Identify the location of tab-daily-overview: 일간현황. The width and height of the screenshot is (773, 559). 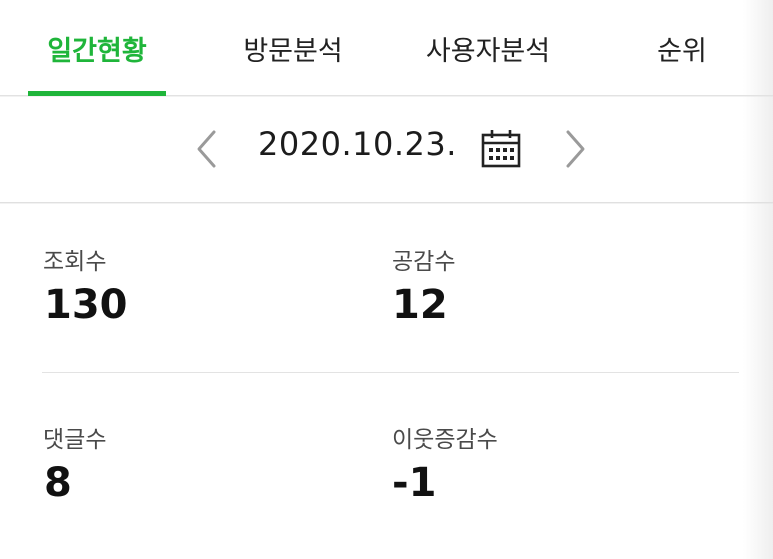
(97, 48).